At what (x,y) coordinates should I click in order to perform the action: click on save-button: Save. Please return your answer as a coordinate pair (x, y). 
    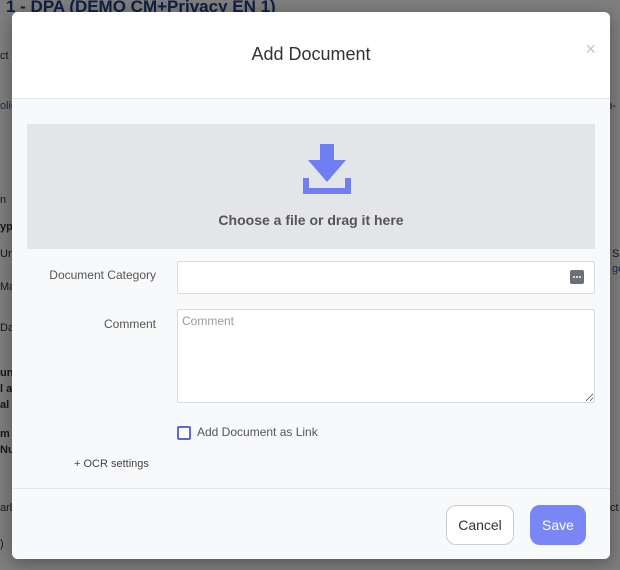
    Looking at the image, I should click on (558, 525).